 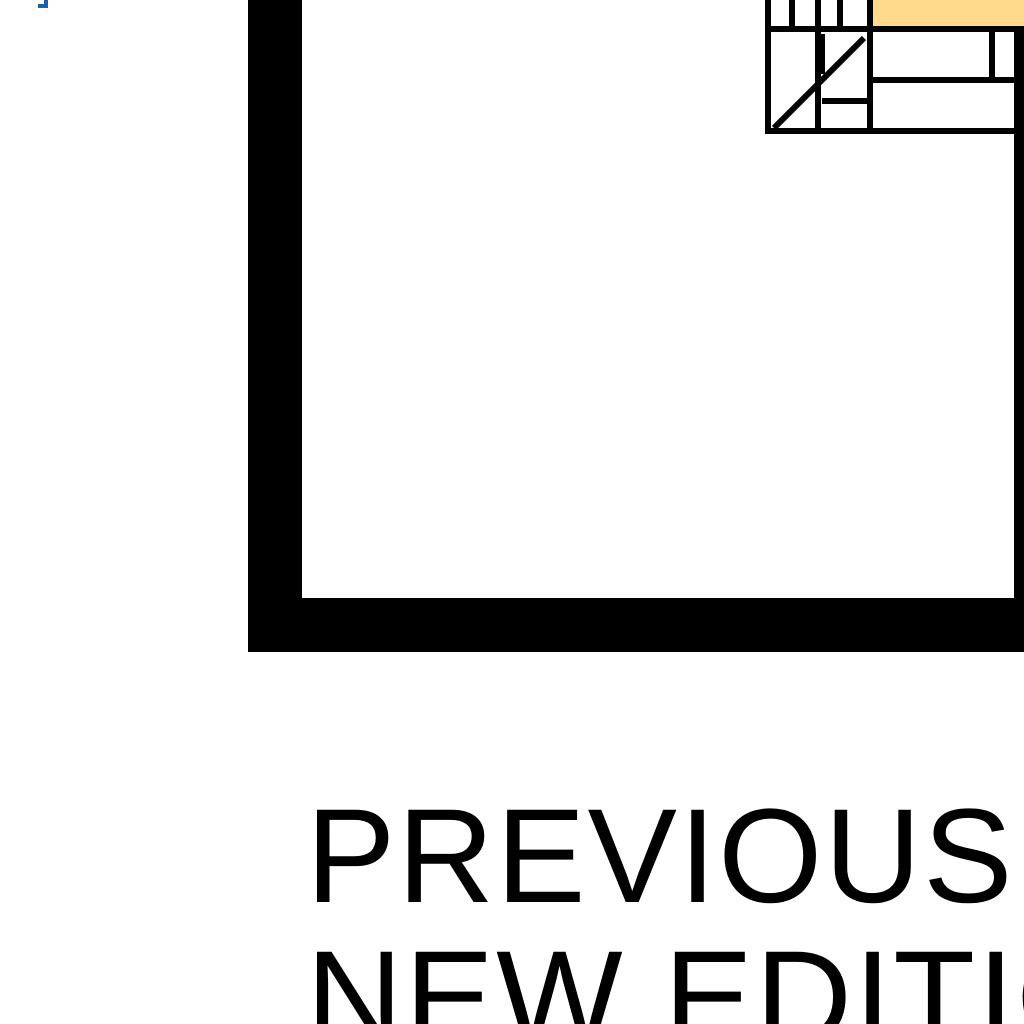 I want to click on form-grid-icon, so click(x=894, y=67).